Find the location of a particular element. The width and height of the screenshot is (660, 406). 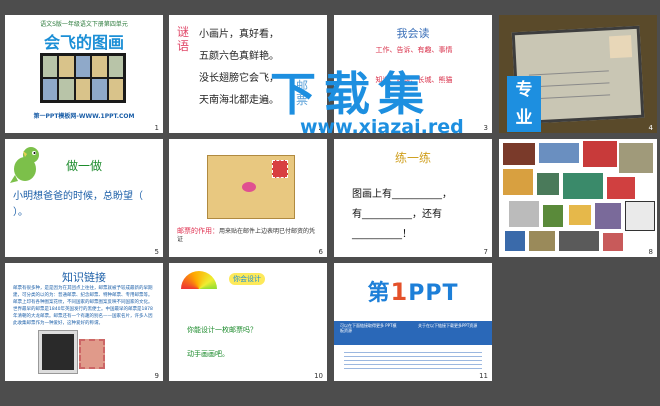

slide-title: 知识链接 is located at coordinates (84, 277).